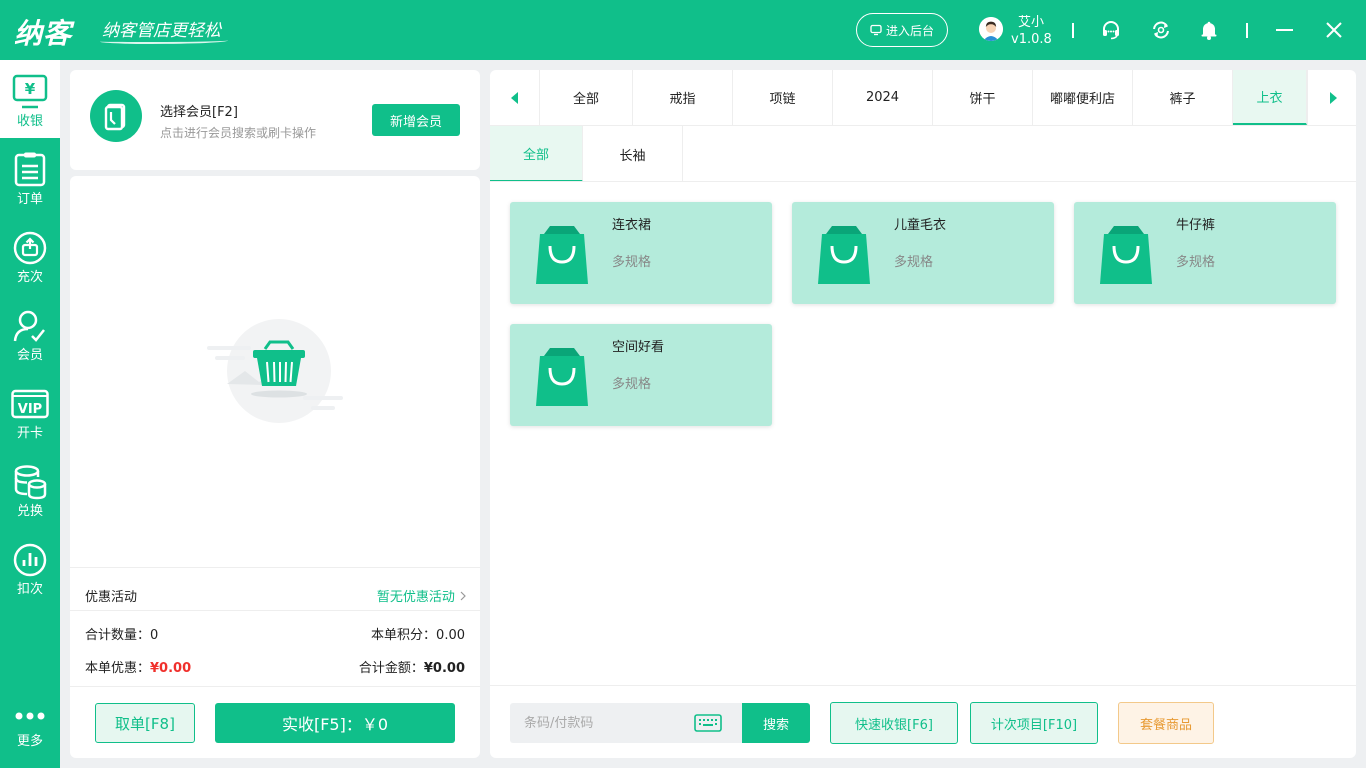 This screenshot has height=768, width=1366. Describe the element at coordinates (416, 120) in the screenshot. I see `new-member-button: 新增会员` at that location.